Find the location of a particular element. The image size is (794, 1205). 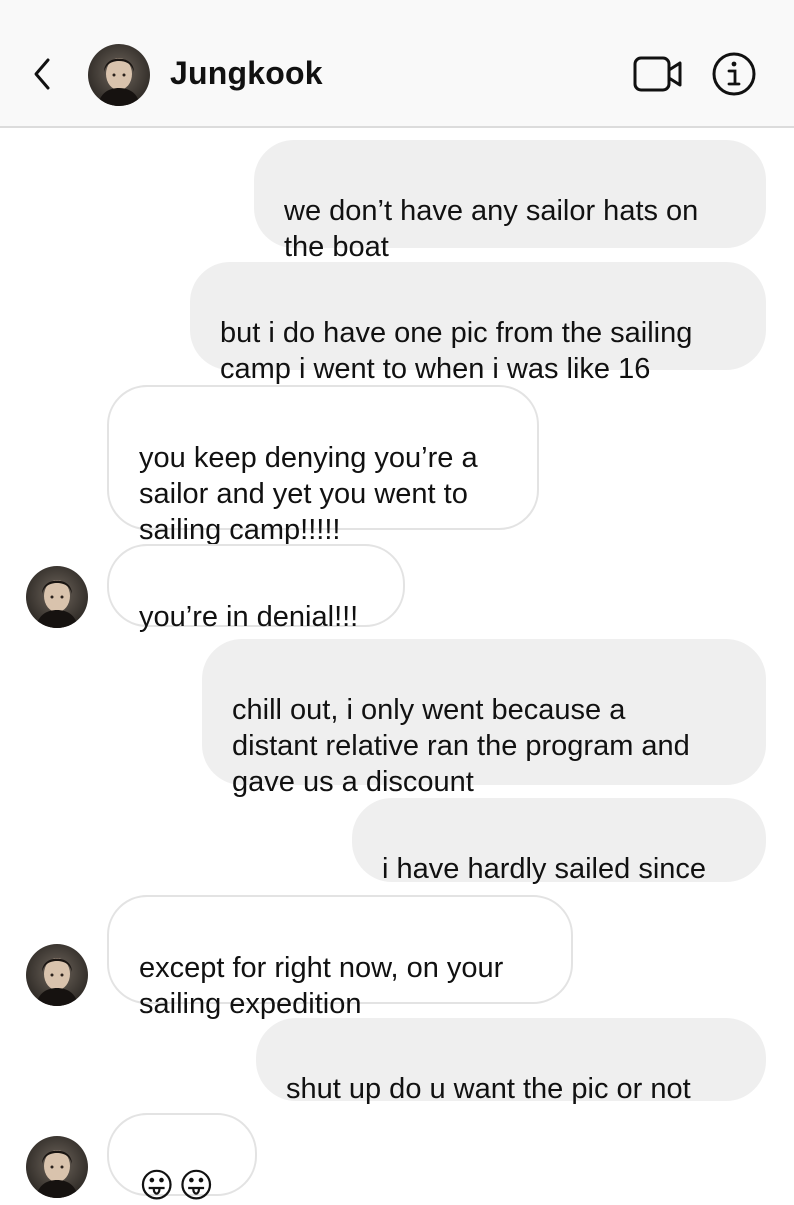

emoji-message-text: 😛😛 is located at coordinates (178, 1186).